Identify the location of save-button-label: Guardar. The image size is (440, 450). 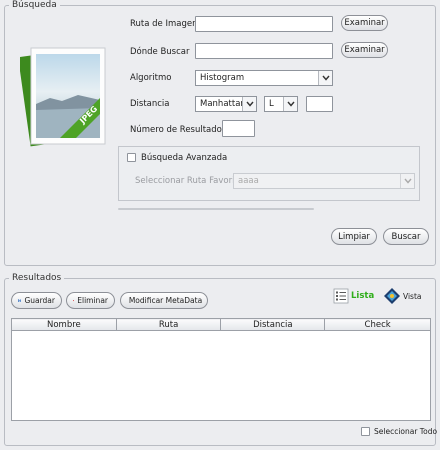
(39, 300).